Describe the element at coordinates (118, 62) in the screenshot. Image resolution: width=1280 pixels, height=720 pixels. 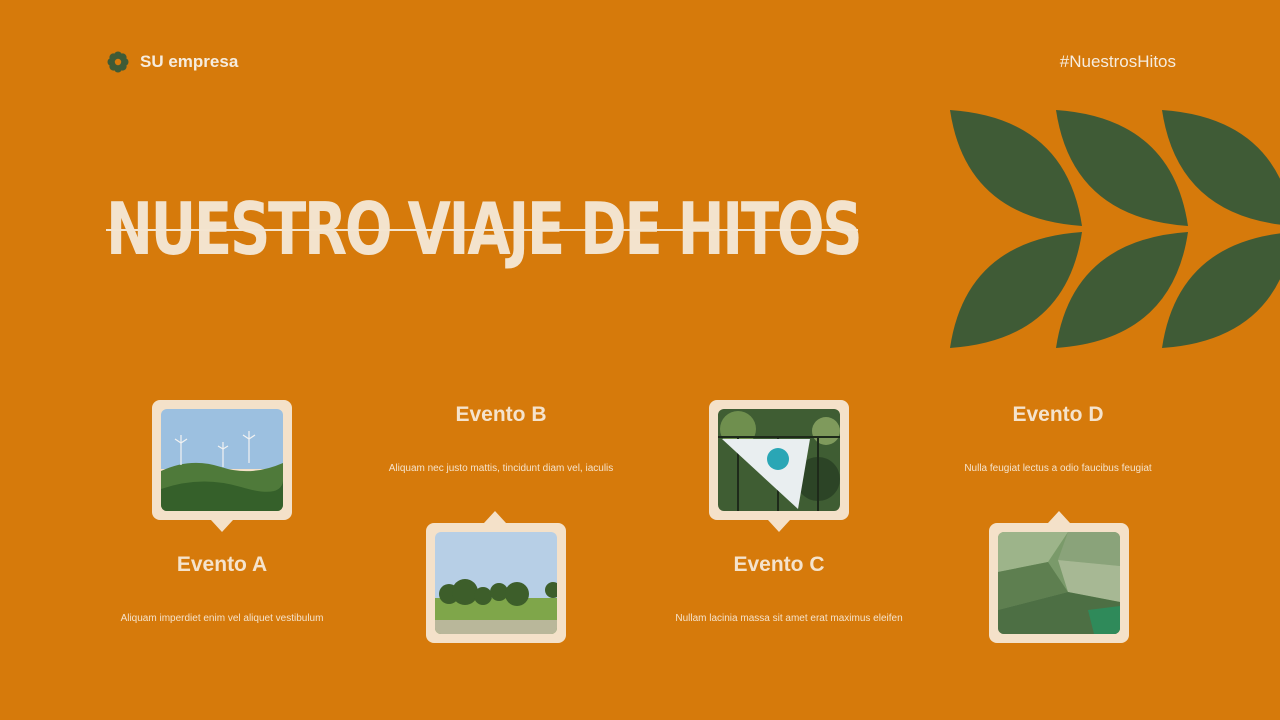
I see `flower-icon` at that location.